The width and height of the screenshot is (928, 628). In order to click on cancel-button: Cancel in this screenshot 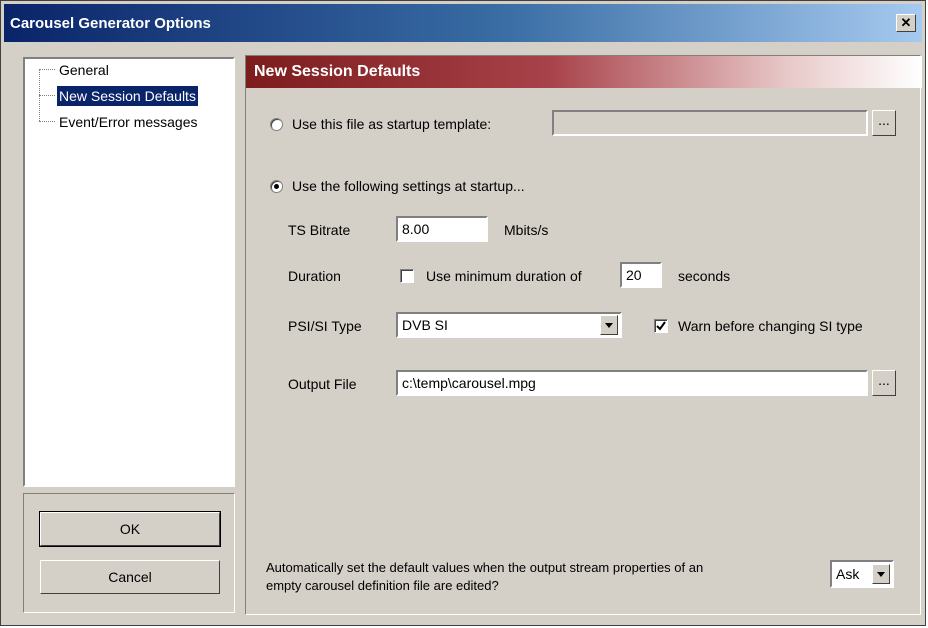, I will do `click(130, 577)`.